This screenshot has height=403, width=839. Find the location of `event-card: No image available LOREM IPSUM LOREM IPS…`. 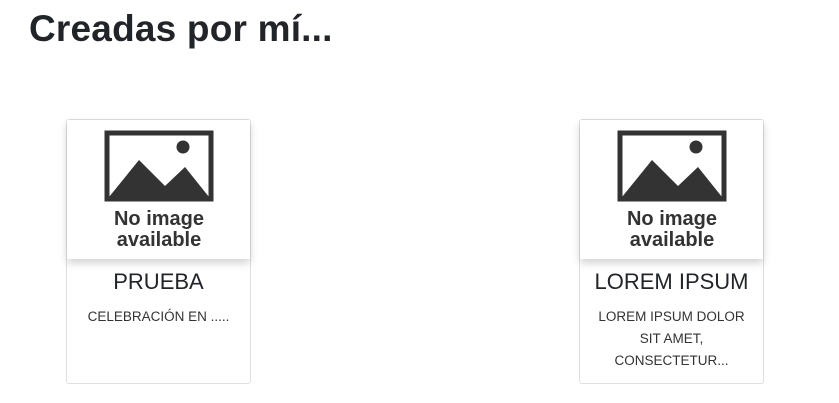

event-card: No image available LOREM IPSUM LOREM IPS… is located at coordinates (671, 251).